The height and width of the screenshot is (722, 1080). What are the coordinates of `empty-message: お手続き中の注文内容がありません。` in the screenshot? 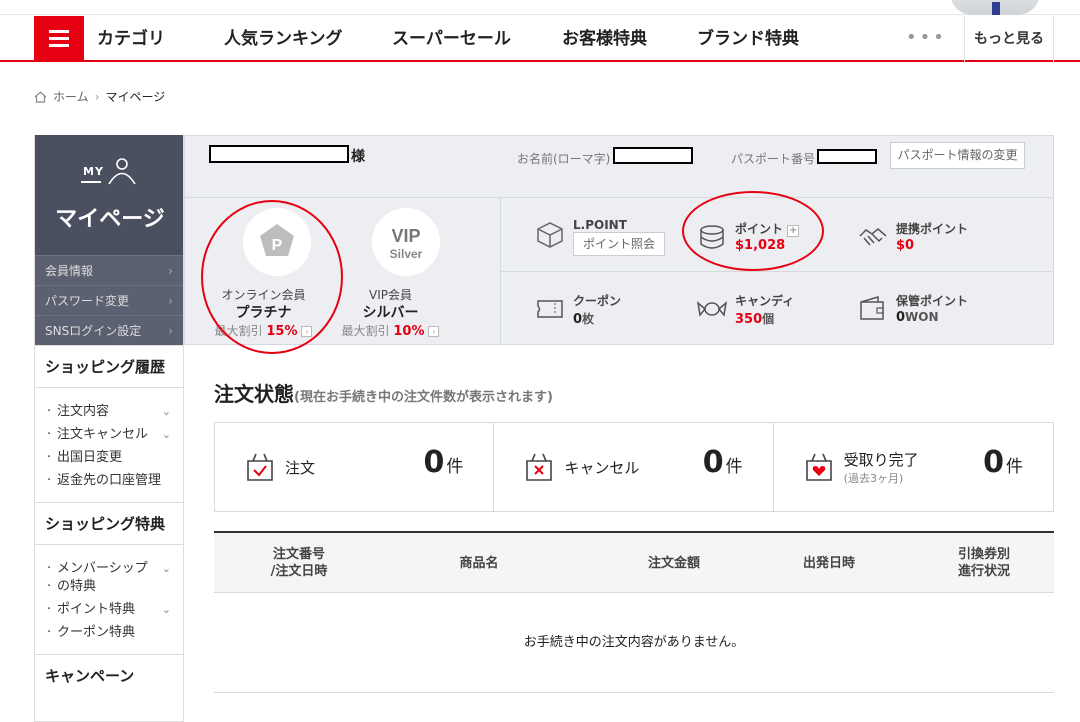 It's located at (634, 643).